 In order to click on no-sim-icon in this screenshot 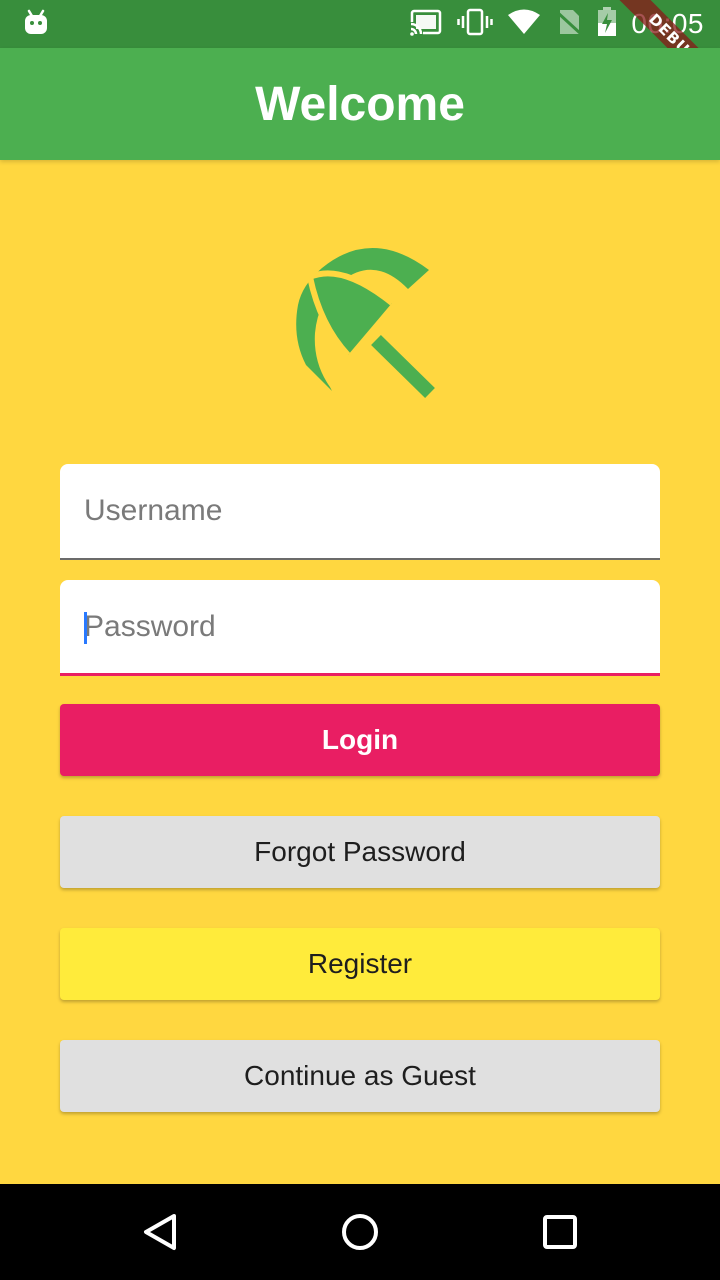, I will do `click(569, 24)`.